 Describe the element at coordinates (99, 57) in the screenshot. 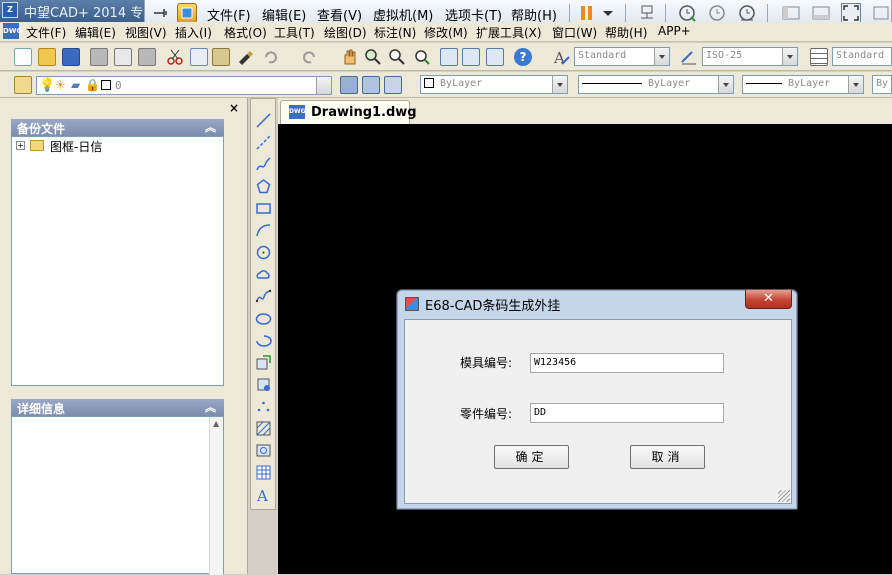

I see `print-icon` at that location.